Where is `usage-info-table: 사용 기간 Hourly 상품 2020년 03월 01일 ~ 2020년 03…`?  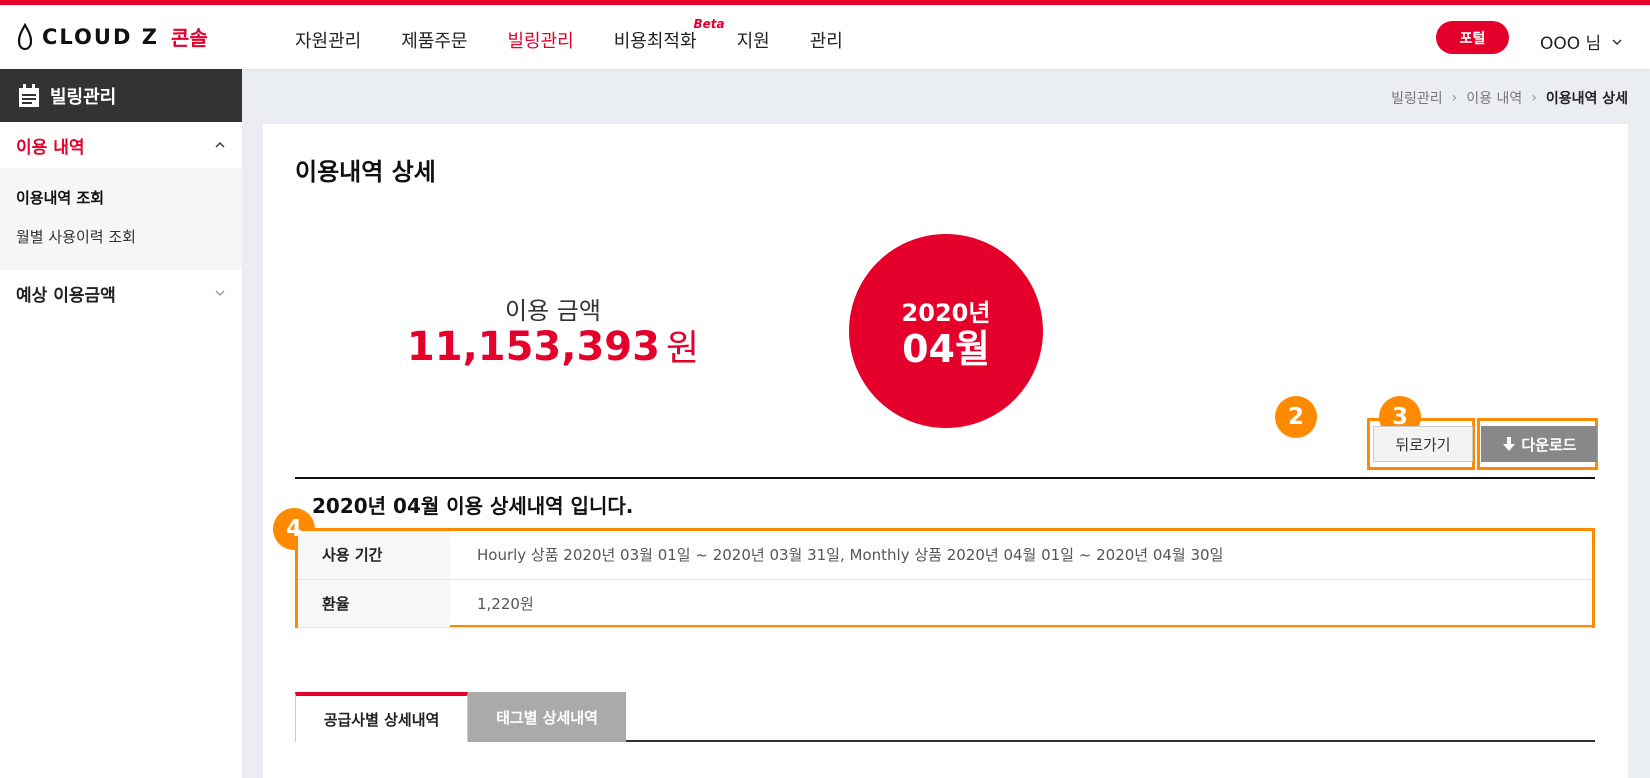
usage-info-table: 사용 기간 Hourly 상품 2020년 03월 01일 ~ 2020년 03… is located at coordinates (945, 579).